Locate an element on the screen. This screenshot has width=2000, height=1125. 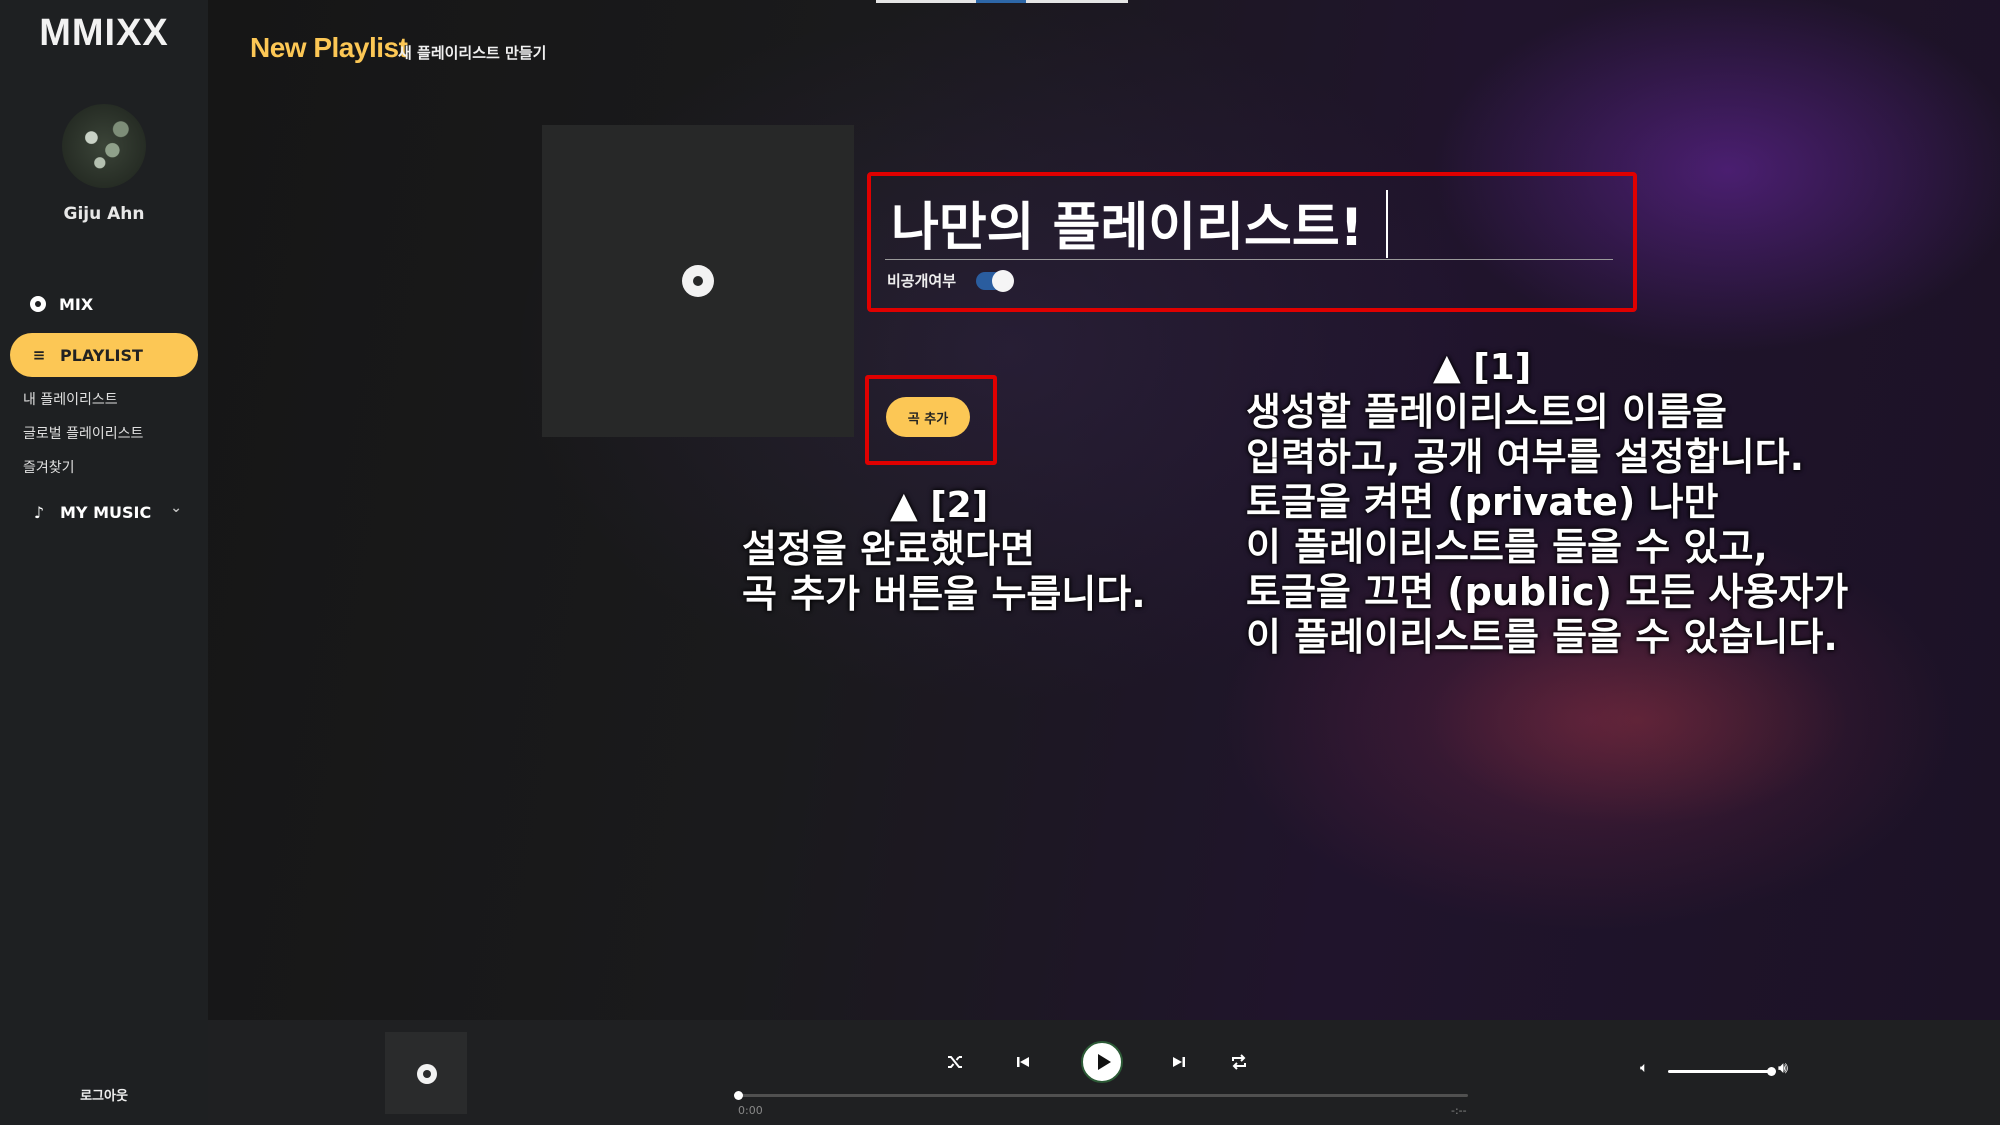
private-toggle-label: 비공개여부 is located at coordinates (922, 281).